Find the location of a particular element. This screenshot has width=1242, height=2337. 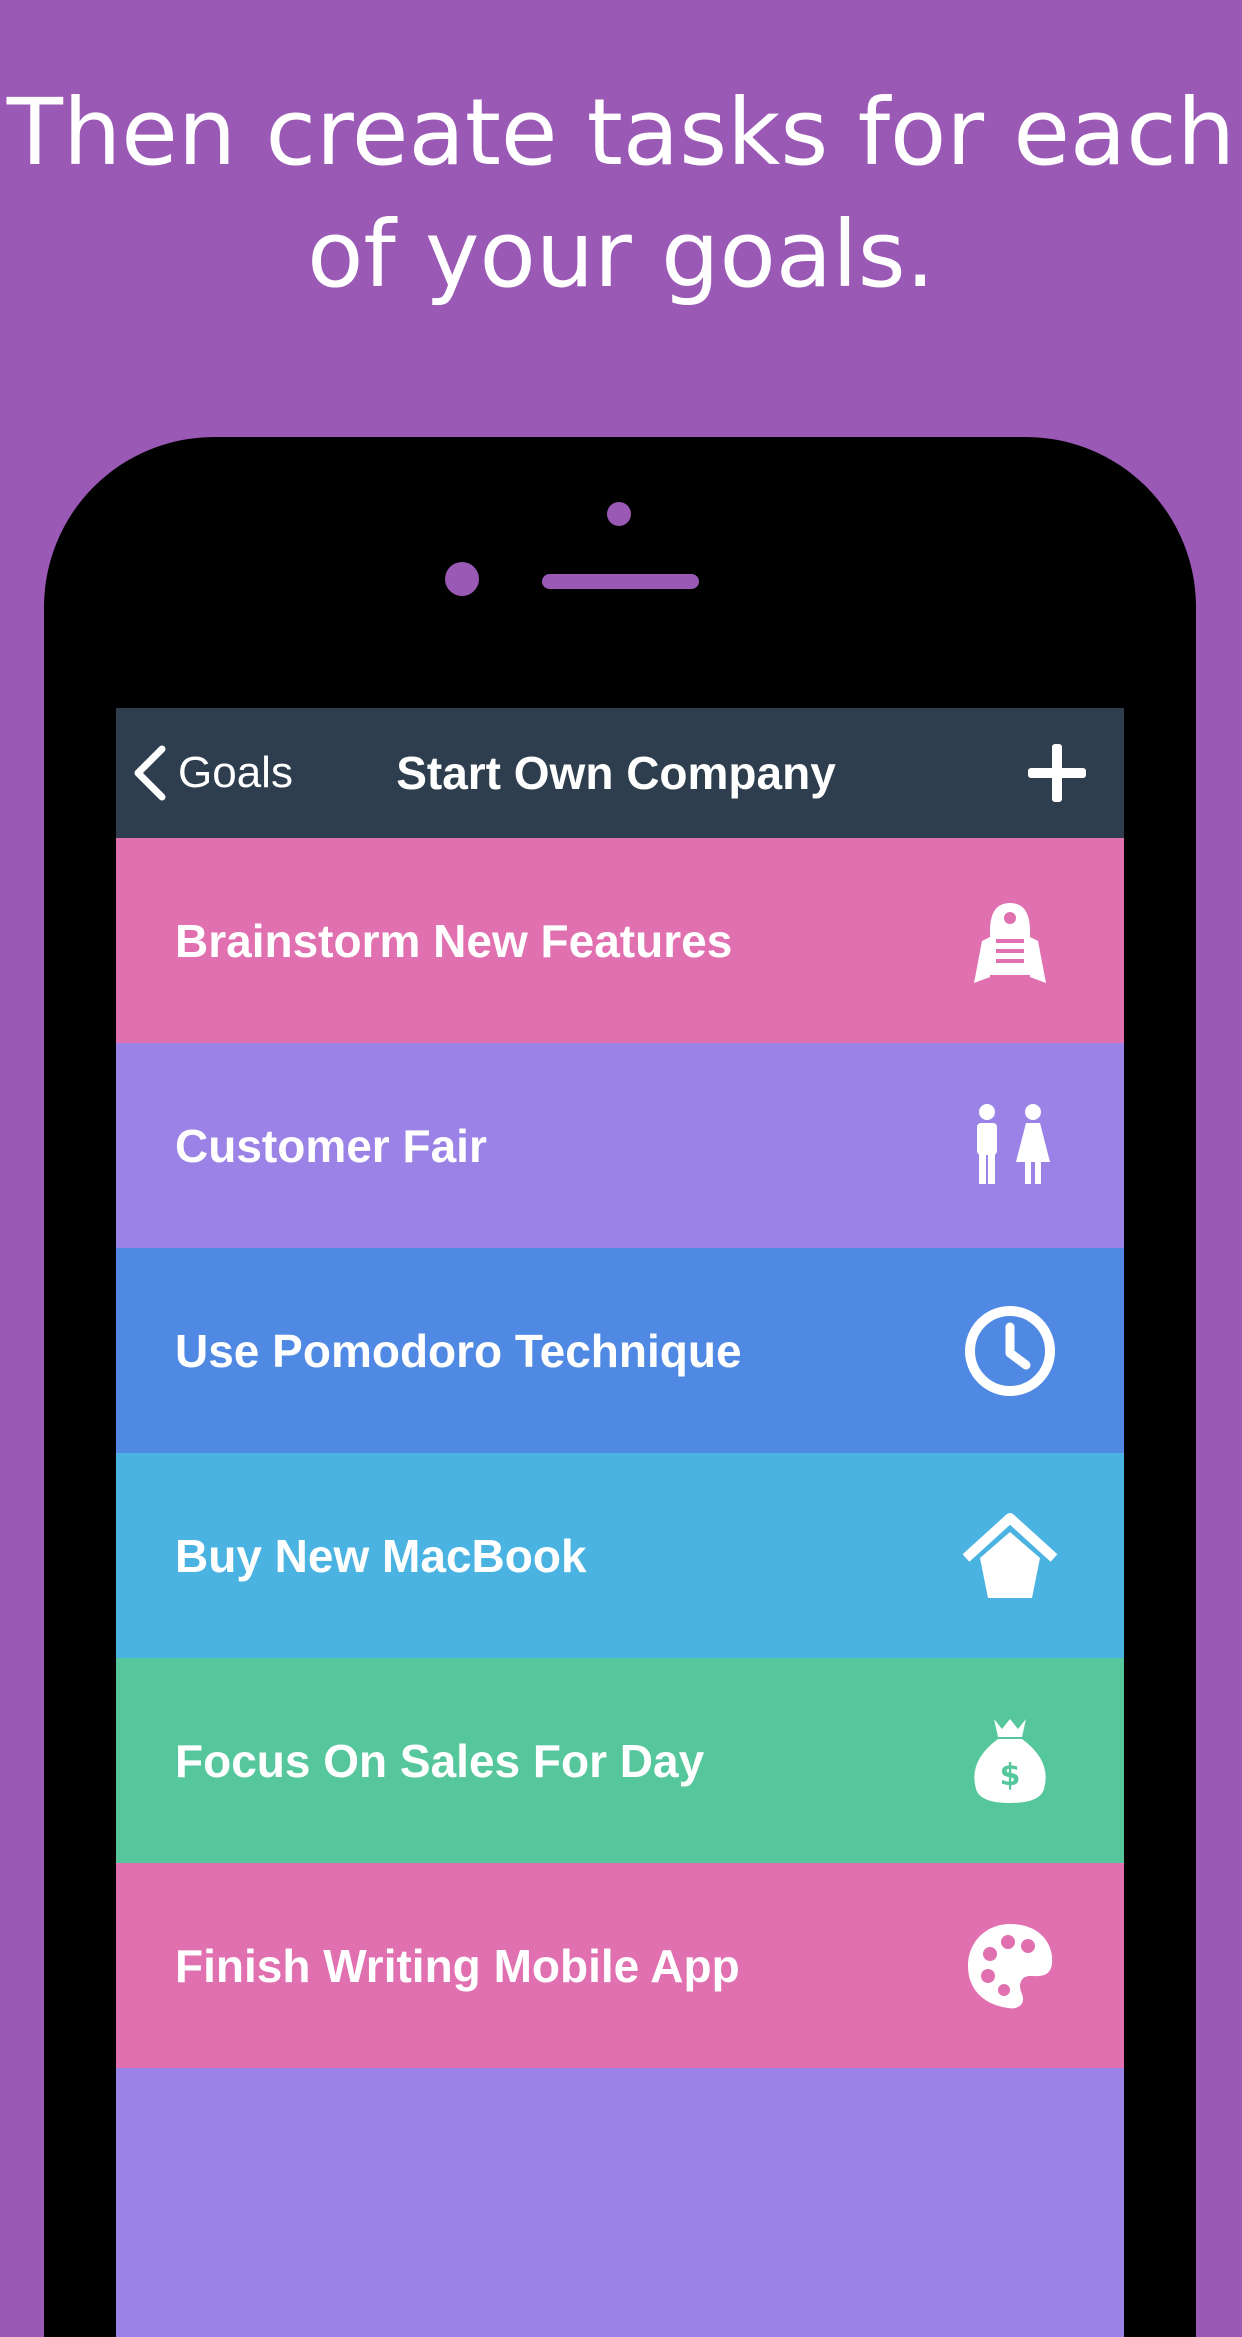

headline-line-1: Then create tasks for each is located at coordinates (621, 132).